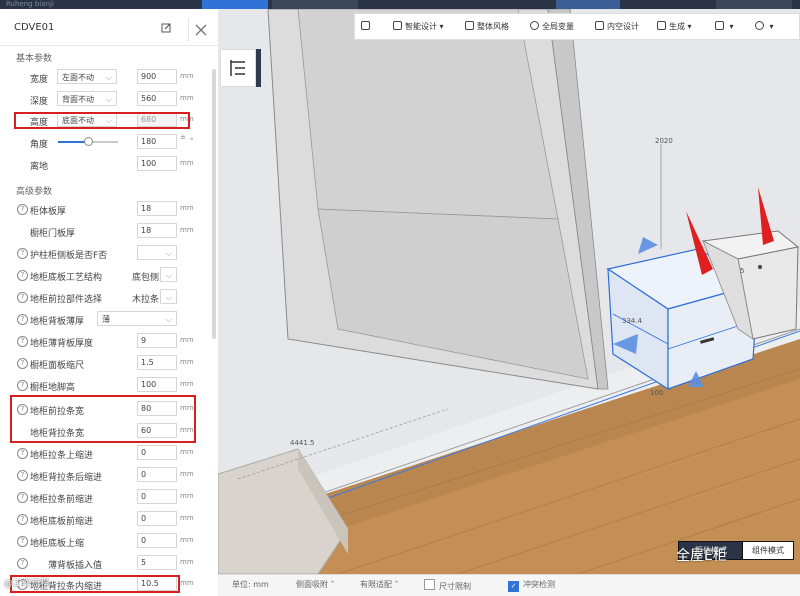  I want to click on top-menu-bar: Ruheng bianji, so click(400, 4).